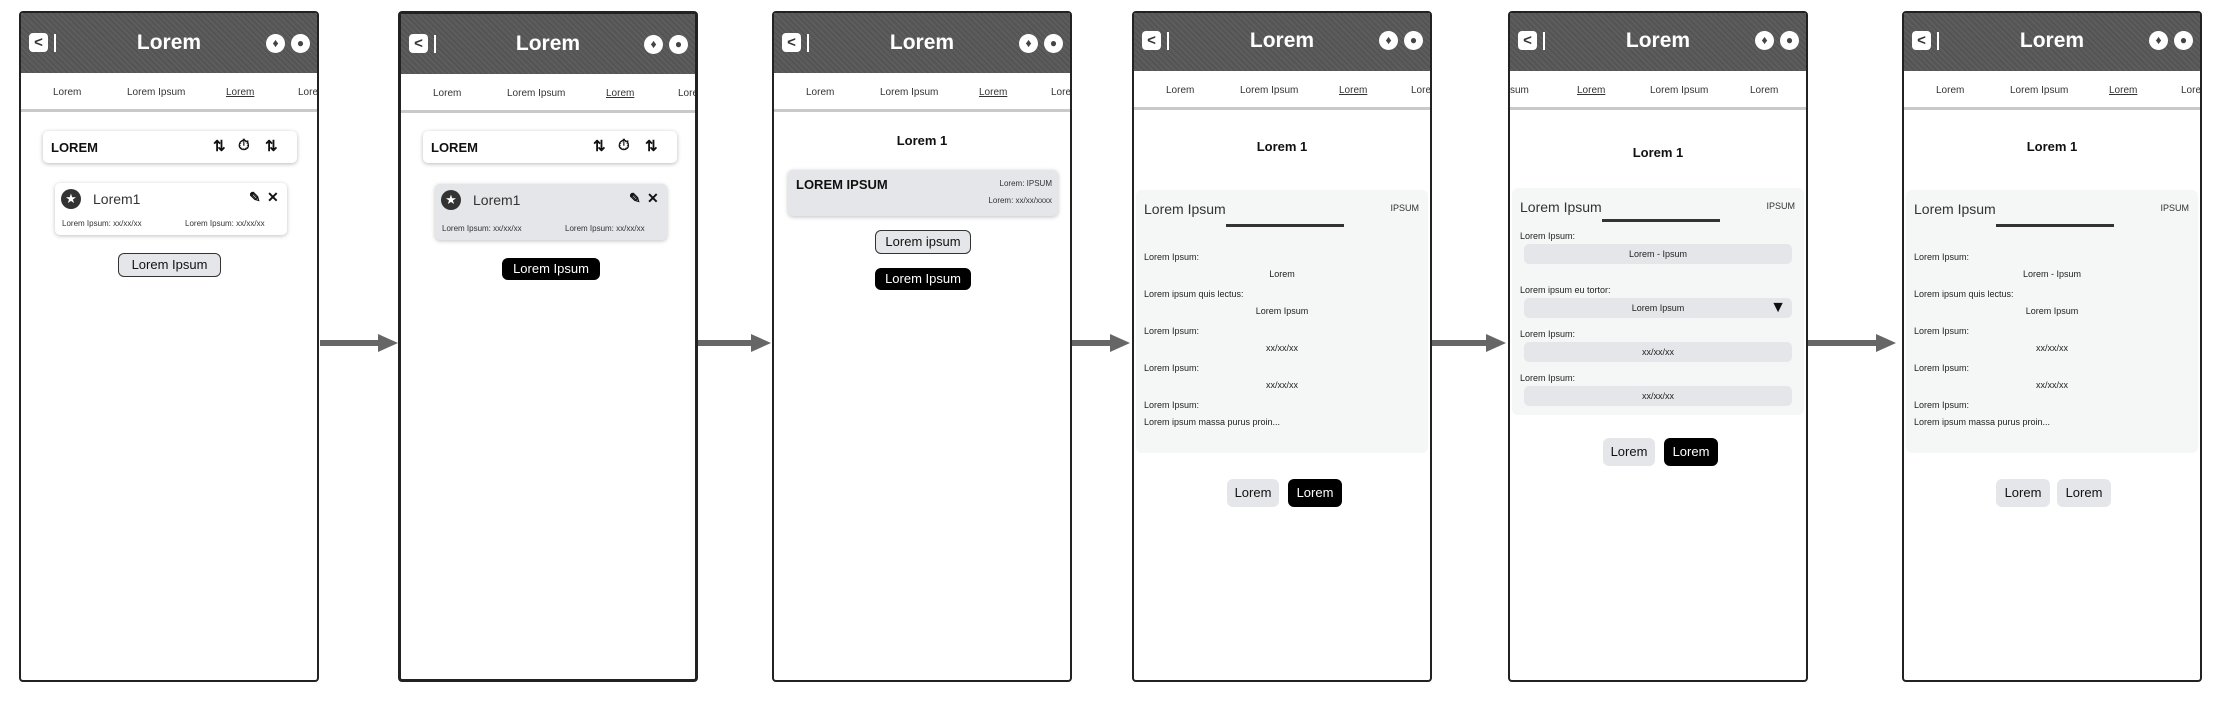 Image resolution: width=2224 pixels, height=706 pixels. Describe the element at coordinates (1565, 290) in the screenshot. I see `field-label: Lorem ipsum eu tortor:` at that location.